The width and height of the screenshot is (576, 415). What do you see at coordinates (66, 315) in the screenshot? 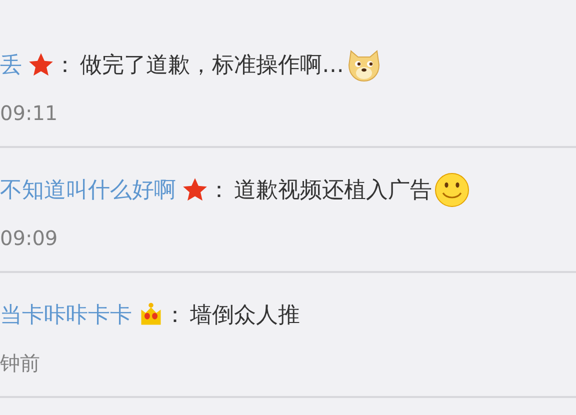
I see `username-link: 当卡咔咔卡卡` at bounding box center [66, 315].